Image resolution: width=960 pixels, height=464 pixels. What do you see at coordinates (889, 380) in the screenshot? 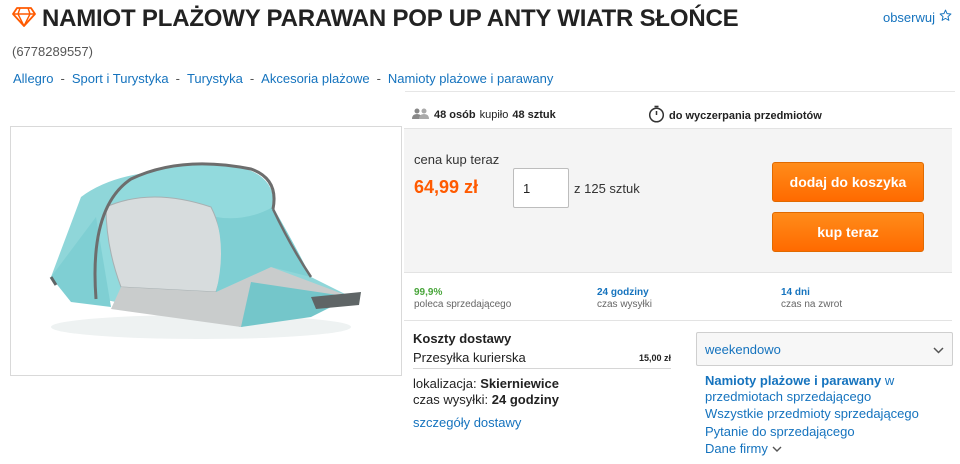
I see `seller-category-suffix: w` at bounding box center [889, 380].